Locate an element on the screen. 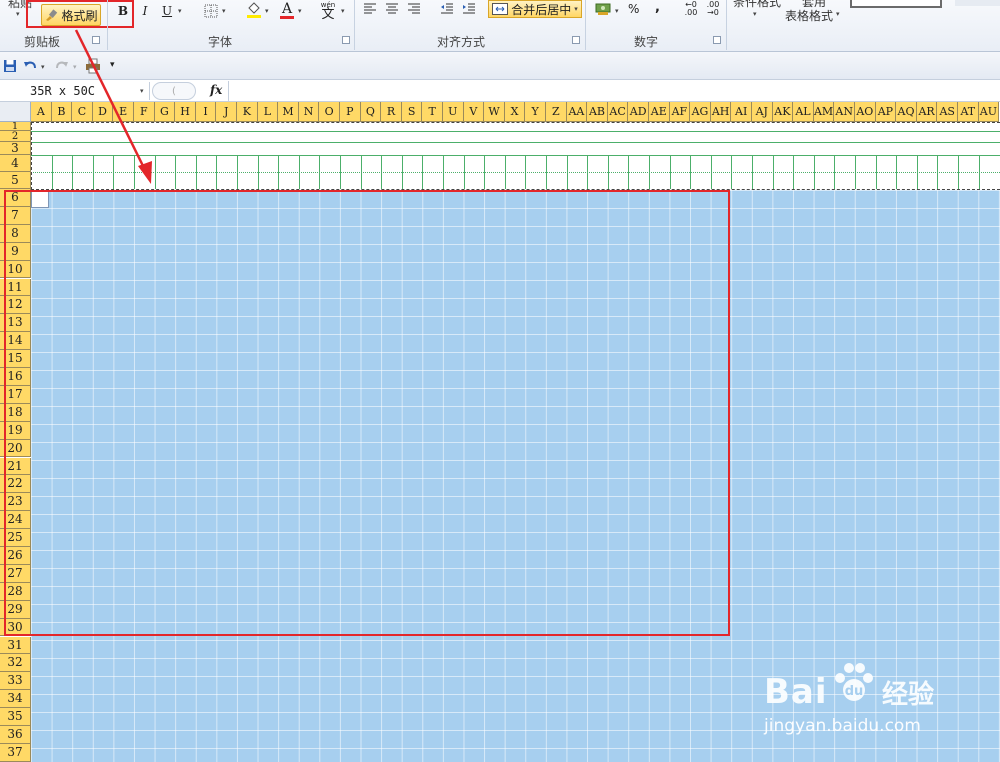 The image size is (1000, 762). svg-text: du is located at coordinates (854, 691).